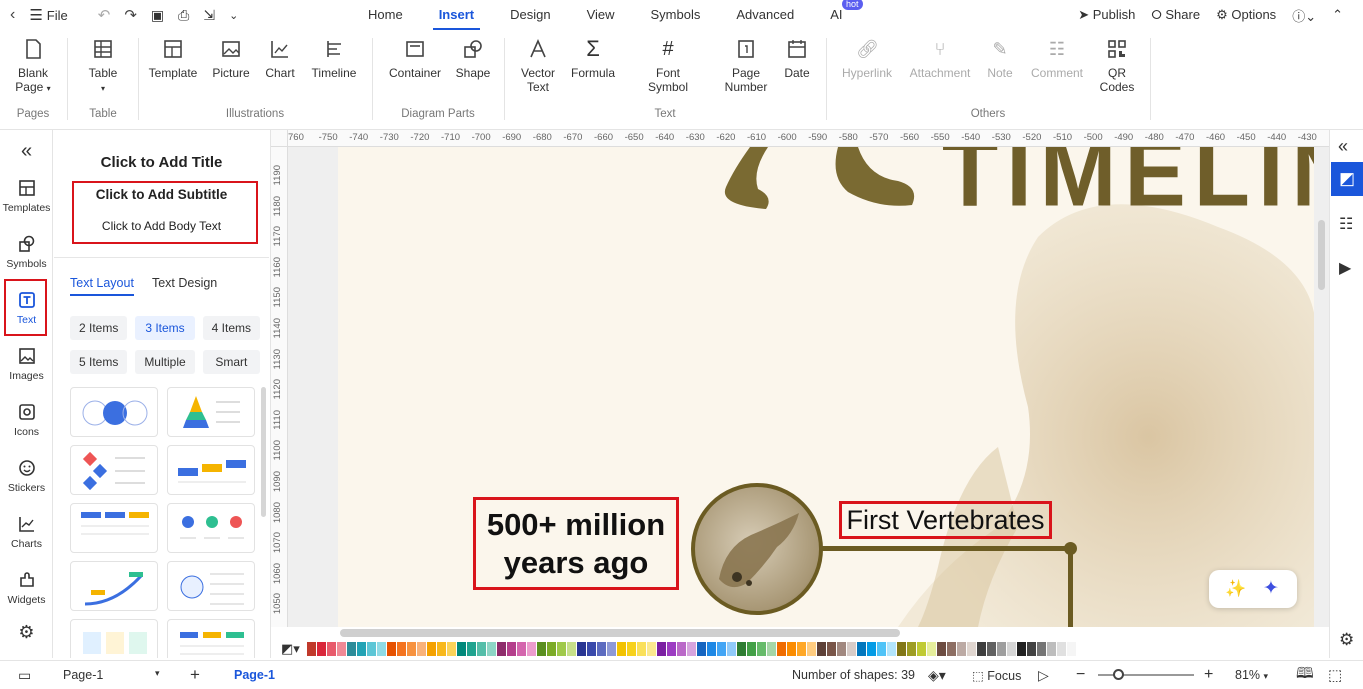  I want to click on page-select: Page-1 ▾, so click(113, 675).